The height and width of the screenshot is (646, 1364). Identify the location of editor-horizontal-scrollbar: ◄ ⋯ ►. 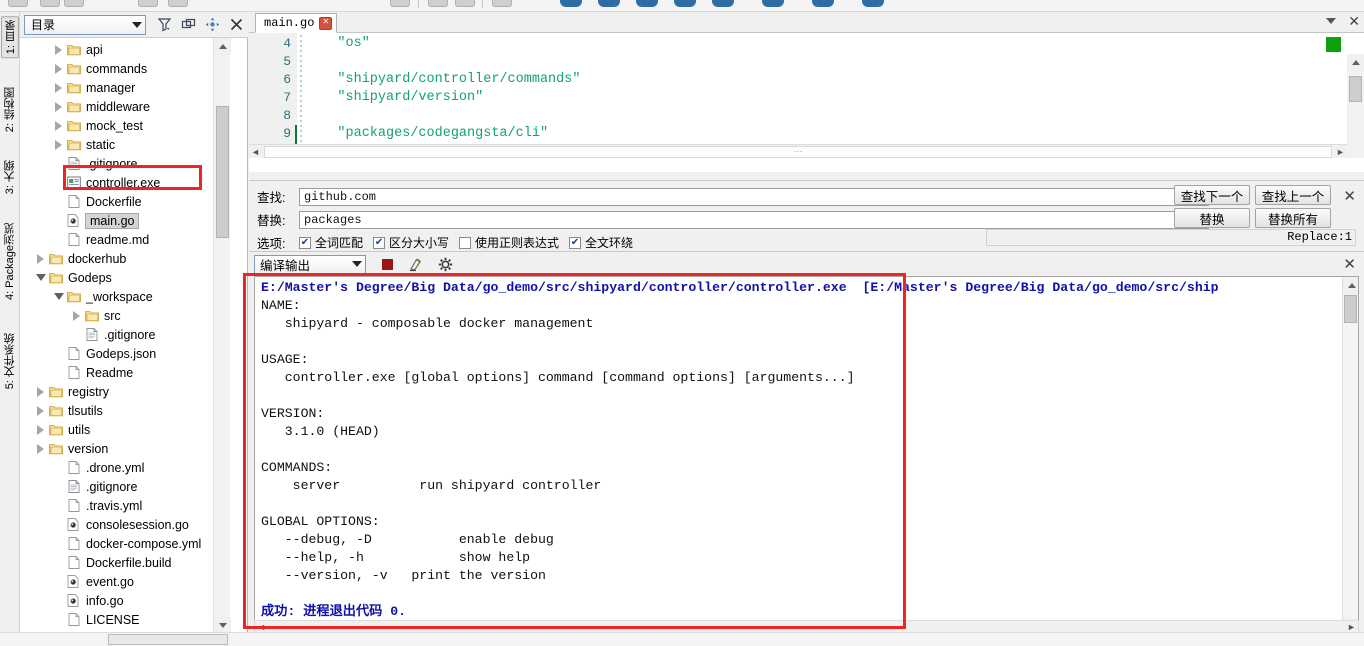
(798, 151).